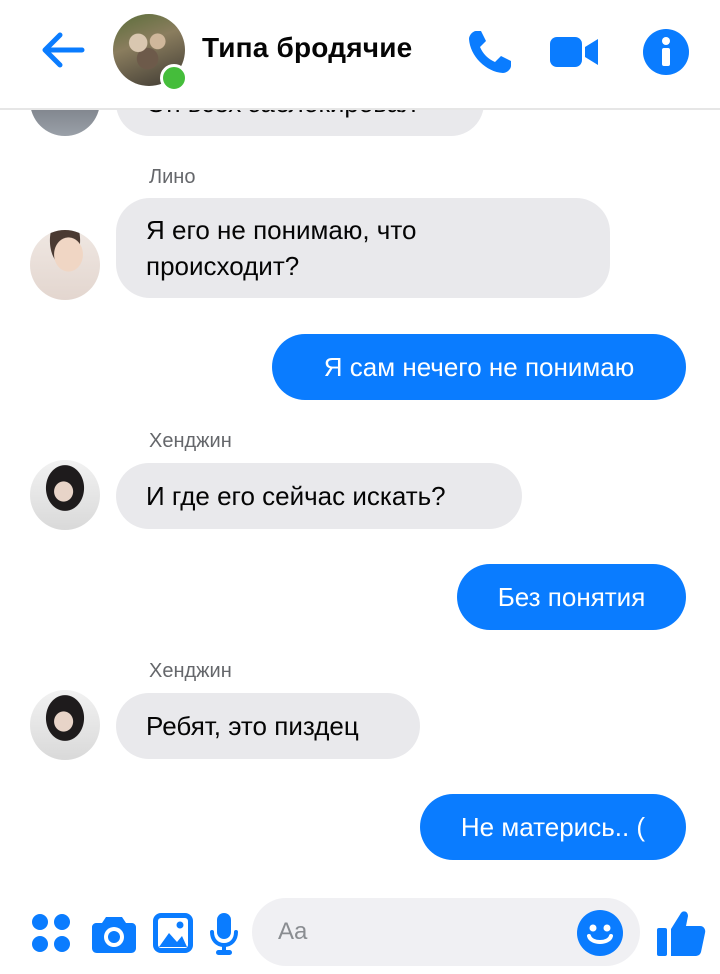  I want to click on back-arrow-icon, so click(63, 50).